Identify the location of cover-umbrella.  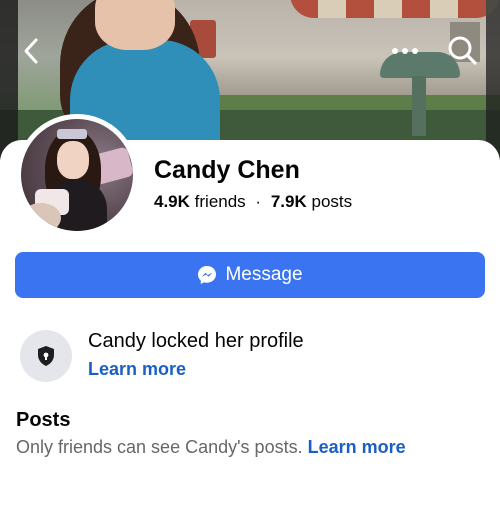
(395, 9).